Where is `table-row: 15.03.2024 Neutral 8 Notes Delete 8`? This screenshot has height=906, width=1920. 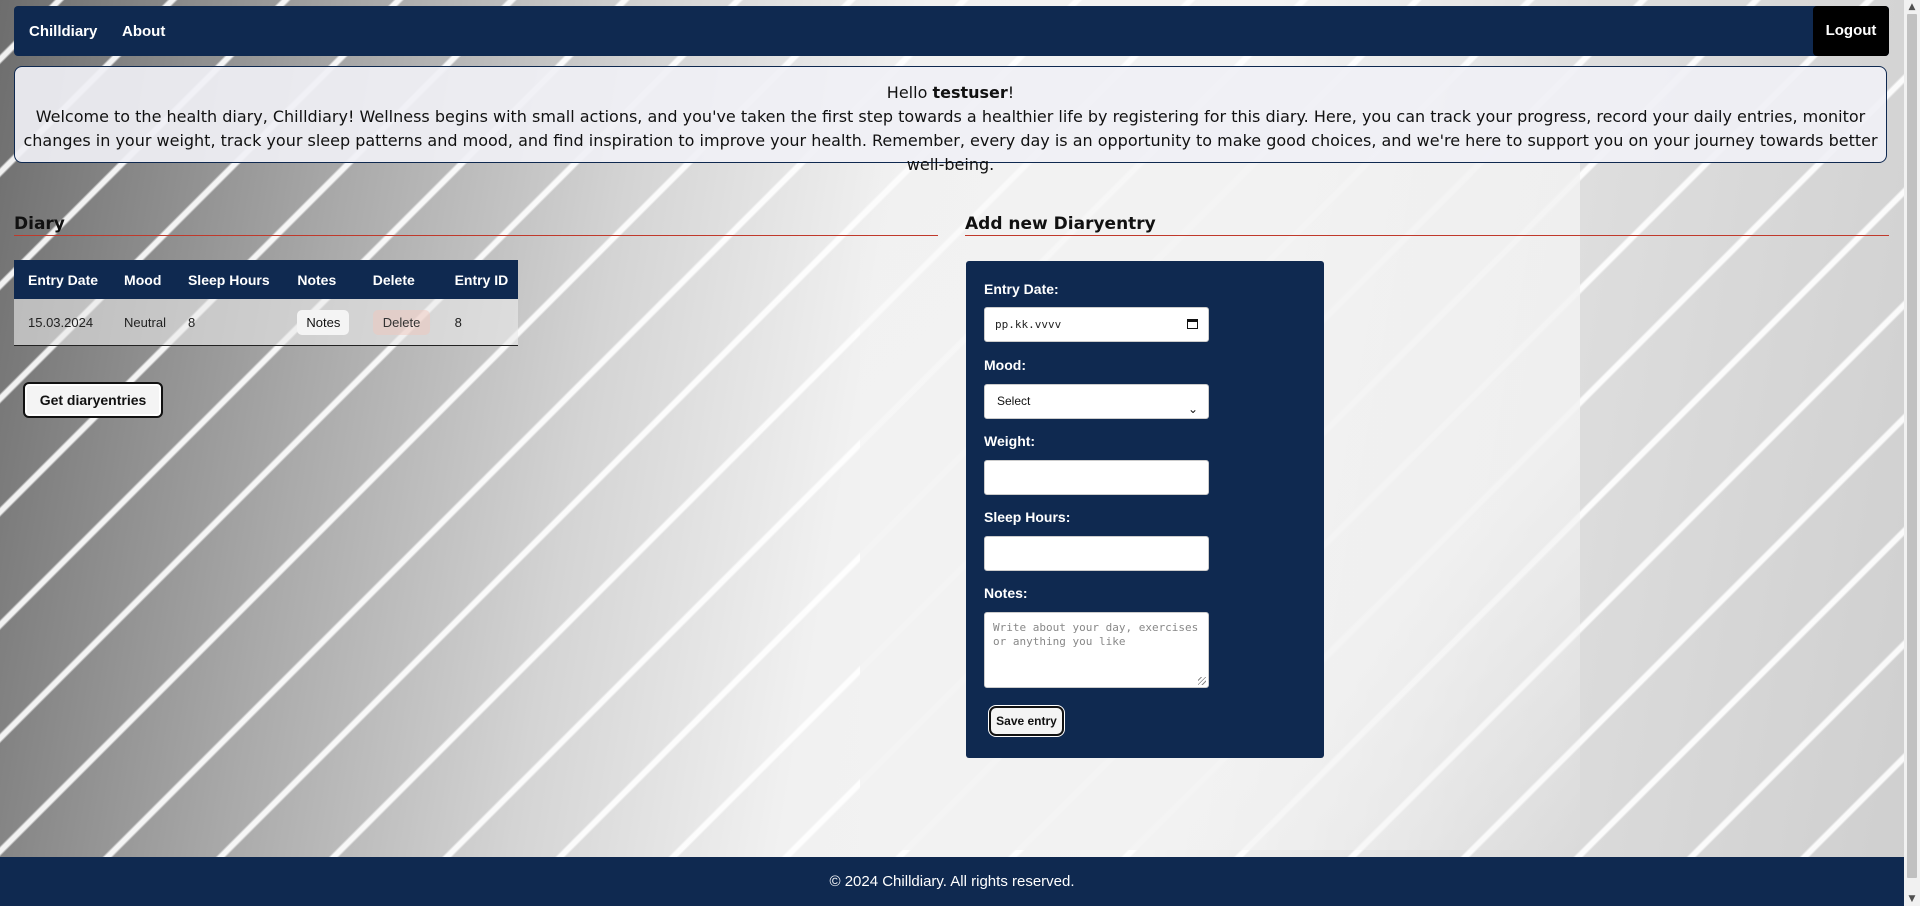 table-row: 15.03.2024 Neutral 8 Notes Delete 8 is located at coordinates (266, 322).